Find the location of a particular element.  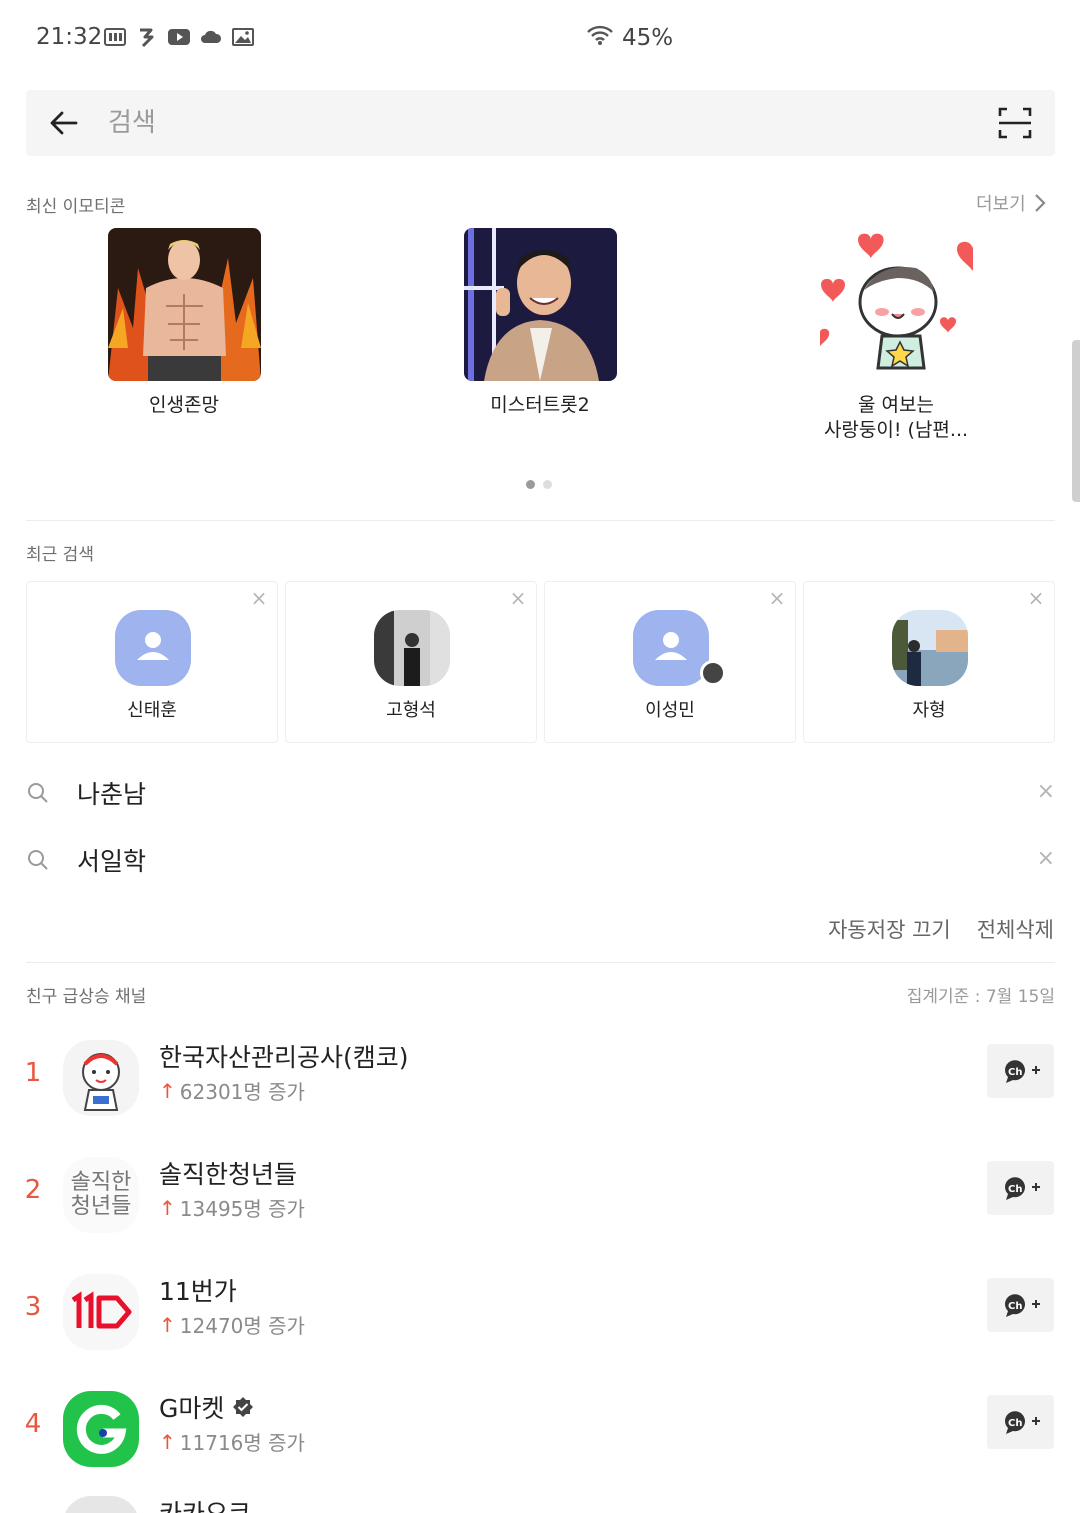

emoticon-item: 미스터트롯2 is located at coordinates (540, 323).